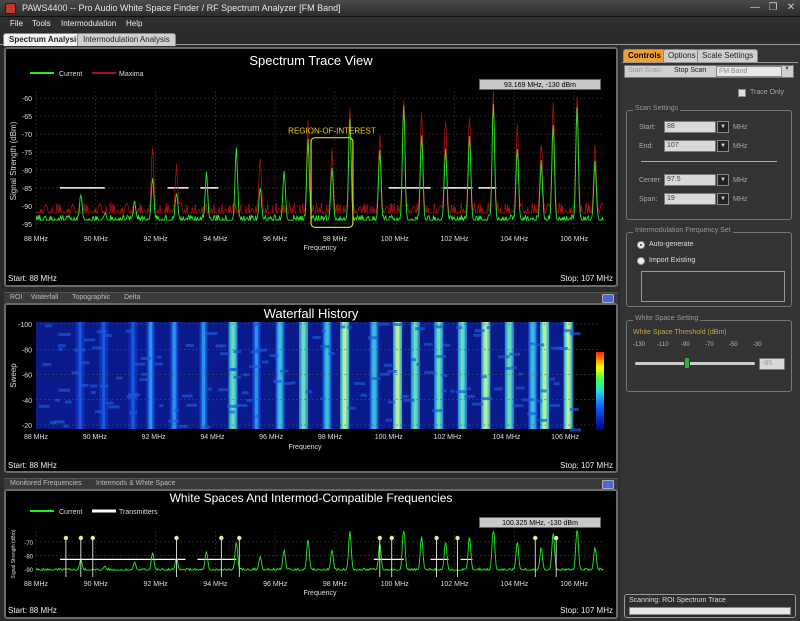 The height and width of the screenshot is (621, 800). Describe the element at coordinates (126, 39) in the screenshot. I see `tab-intermodulation-analysis: Intermodulation Analysis` at that location.